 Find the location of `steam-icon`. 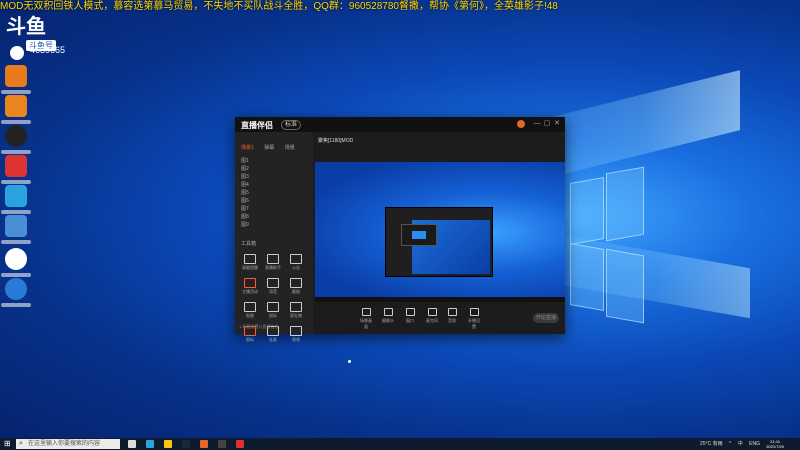

steam-icon is located at coordinates (186, 444).